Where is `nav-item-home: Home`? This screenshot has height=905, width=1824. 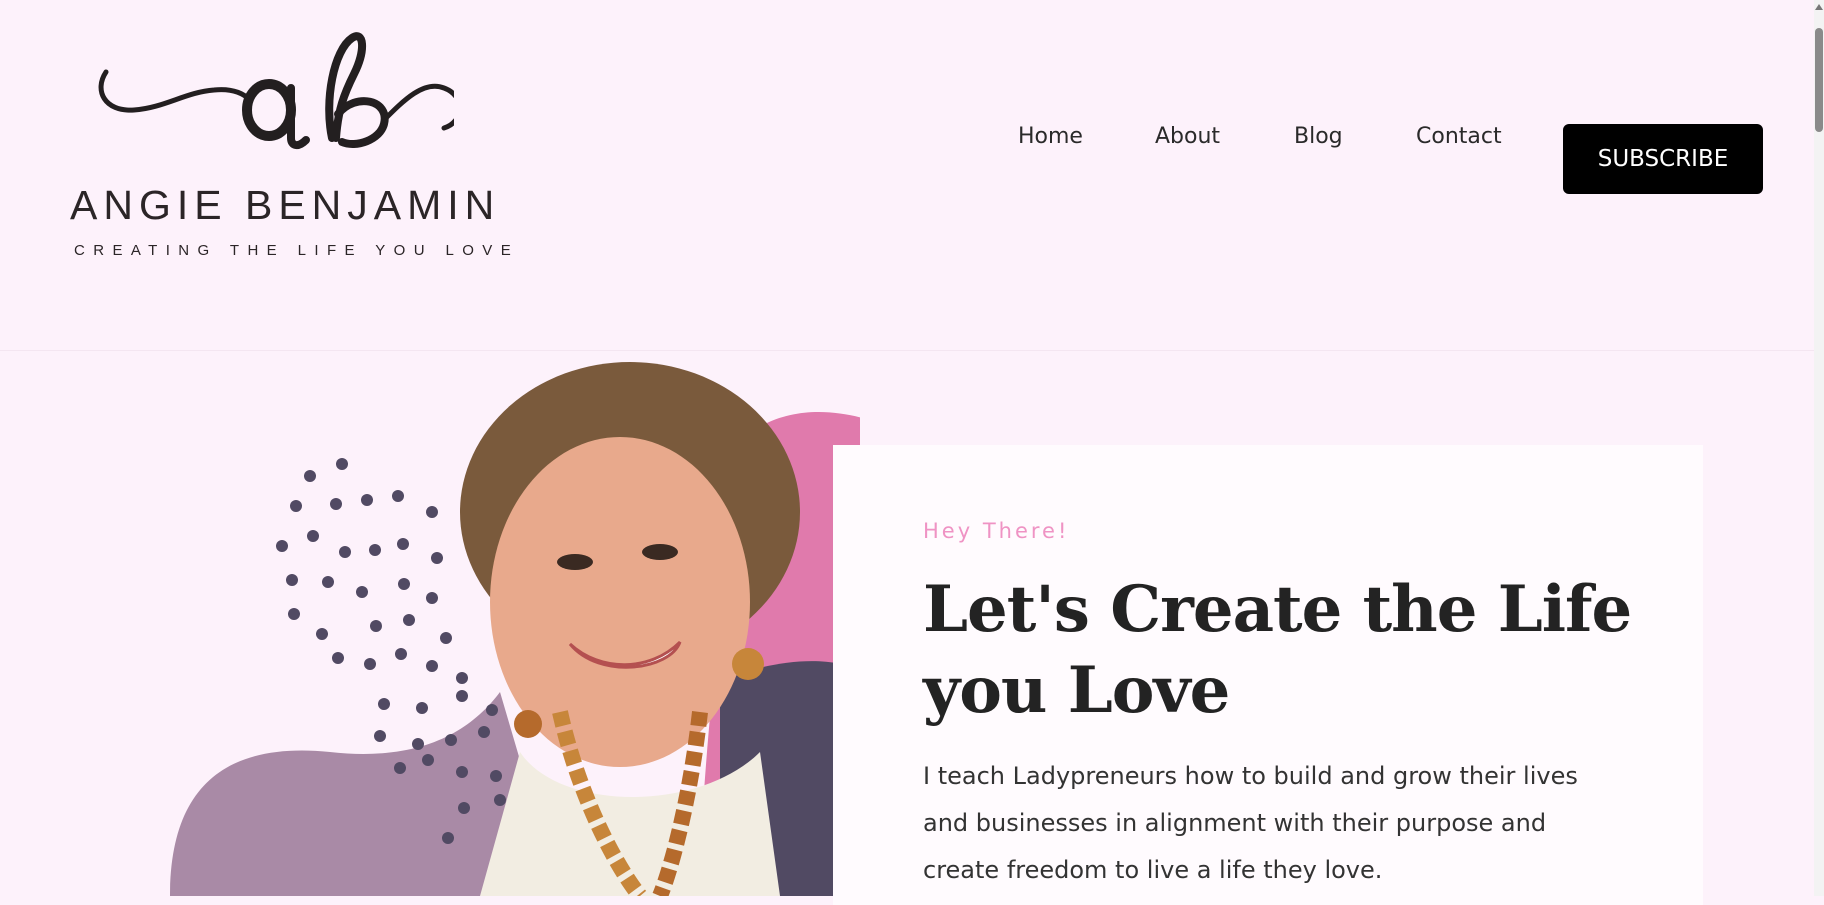 nav-item-home: Home is located at coordinates (1050, 136).